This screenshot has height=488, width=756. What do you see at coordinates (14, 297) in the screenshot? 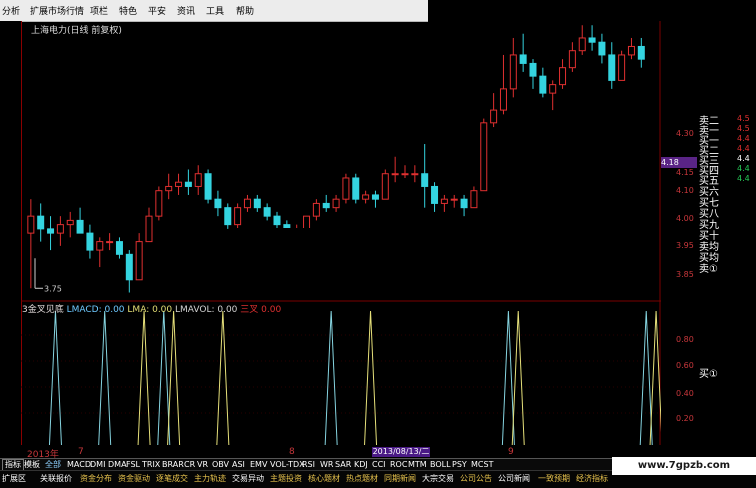
I see `sidebar-tab: 翻倍主` at bounding box center [14, 297].